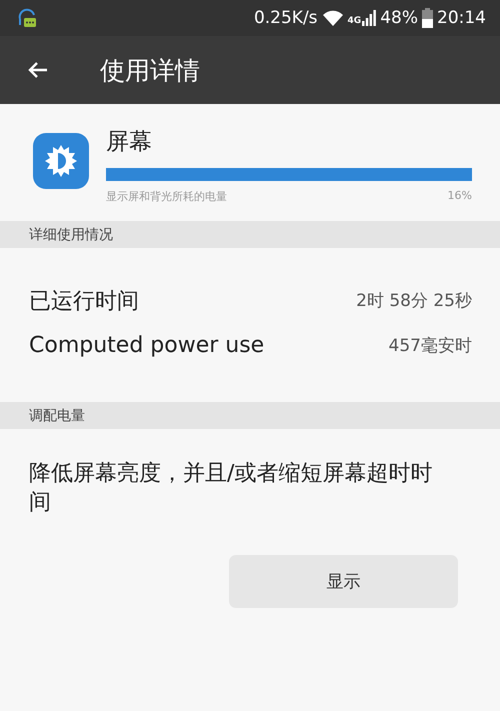 Image resolution: width=500 pixels, height=711 pixels. What do you see at coordinates (355, 21) in the screenshot?
I see `network-type: 4G` at bounding box center [355, 21].